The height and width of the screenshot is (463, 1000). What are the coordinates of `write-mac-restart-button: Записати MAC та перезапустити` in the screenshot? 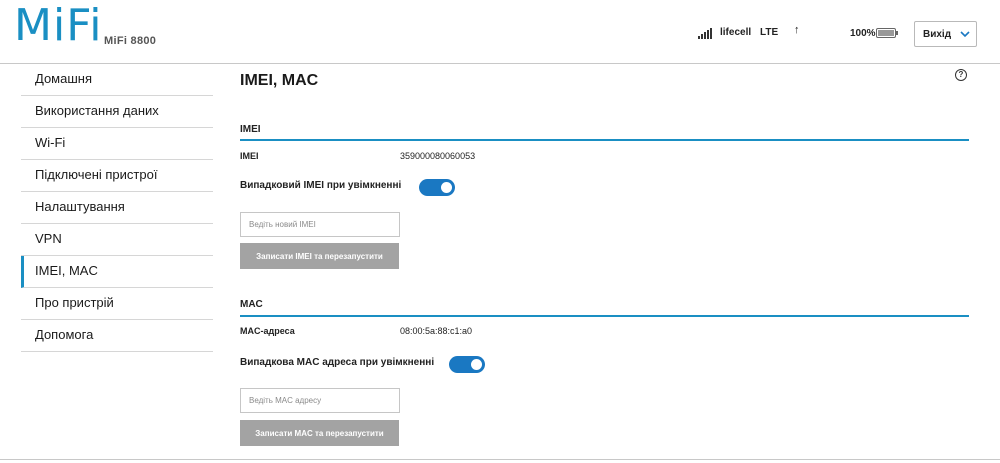 It's located at (319, 433).